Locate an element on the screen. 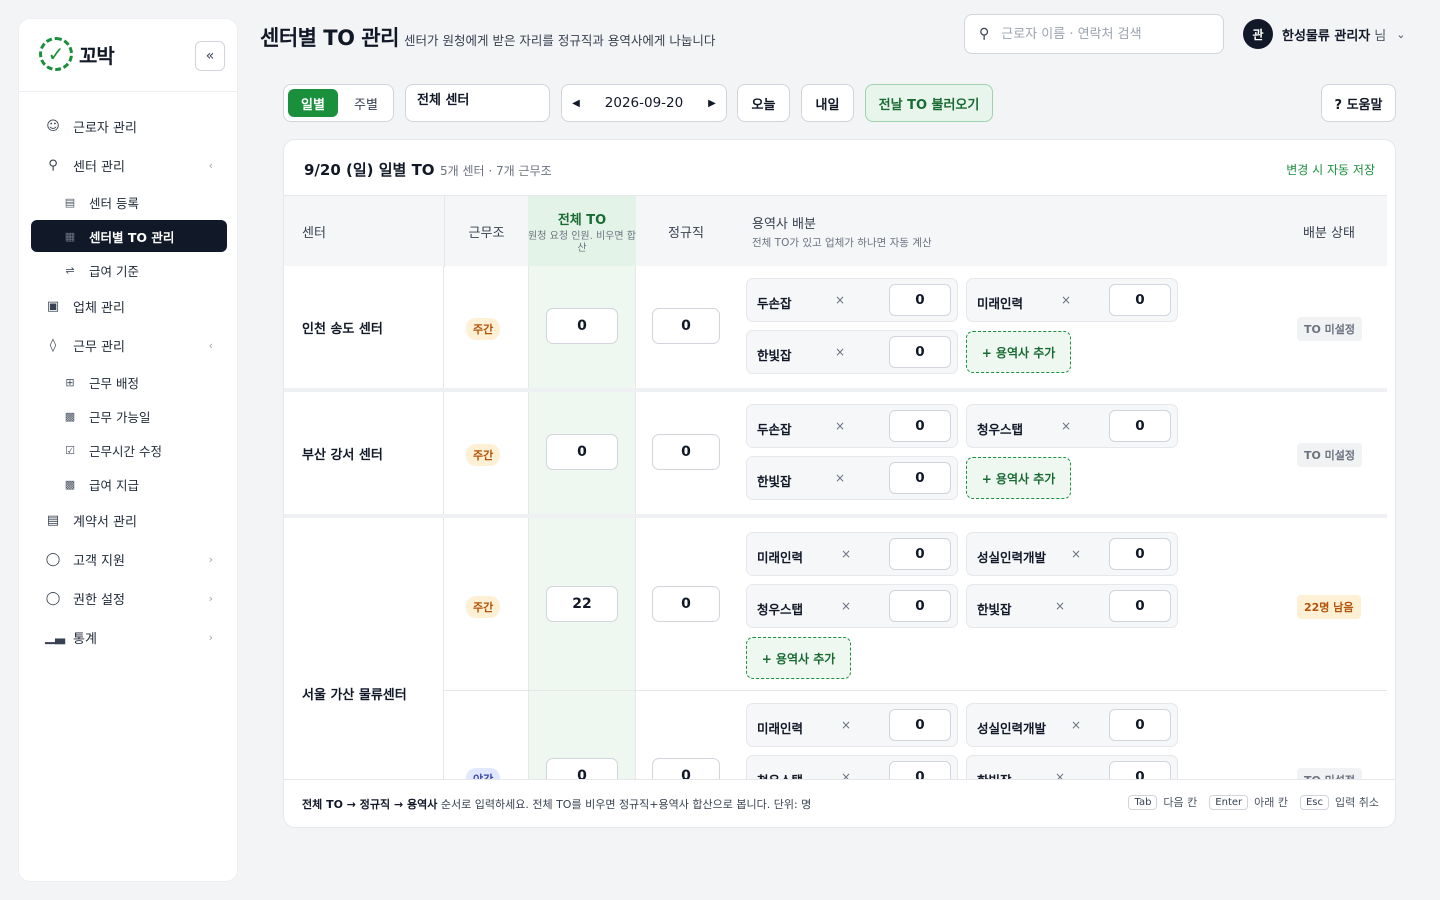 The width and height of the screenshot is (1440, 900). sidebar-item-statistics: ▁▃ 통계 › is located at coordinates (129, 637).